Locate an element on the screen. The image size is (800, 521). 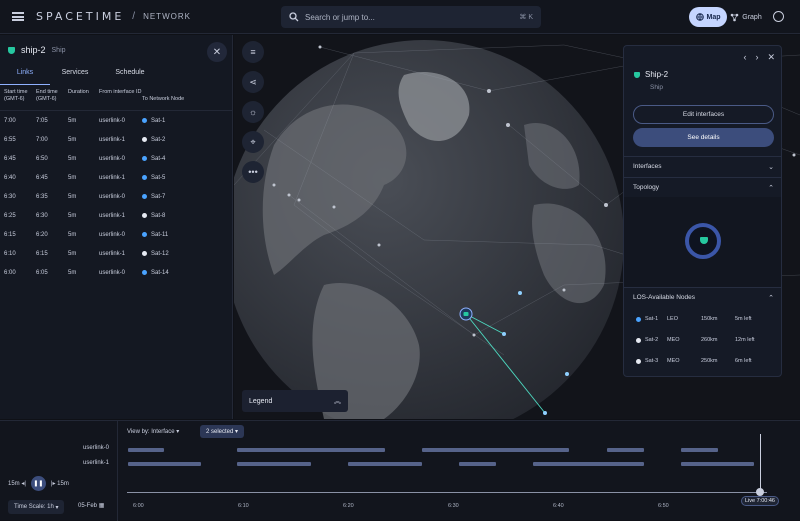
chevron-up-icon: ⌃ is located at coordinates (771, 188).